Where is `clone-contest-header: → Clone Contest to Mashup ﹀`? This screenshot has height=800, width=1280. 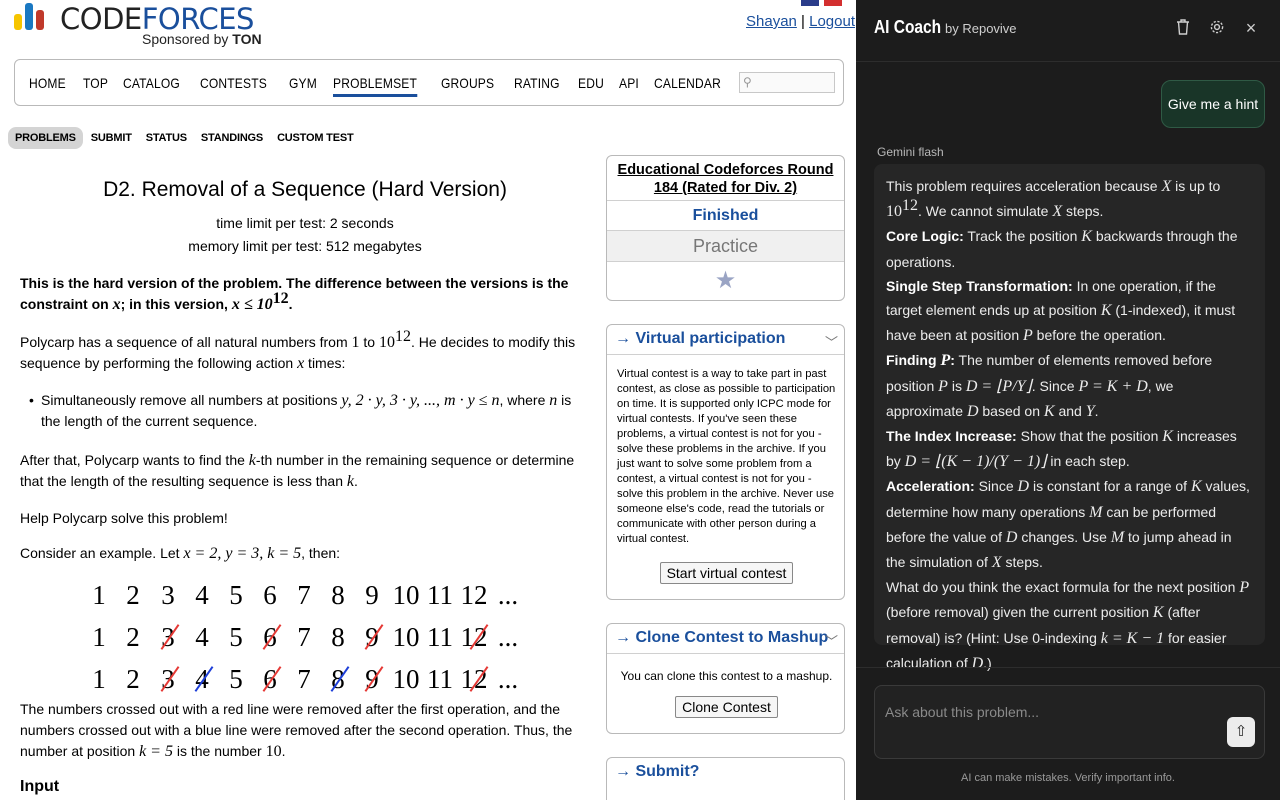 clone-contest-header: → Clone Contest to Mashup ﹀ is located at coordinates (725, 639).